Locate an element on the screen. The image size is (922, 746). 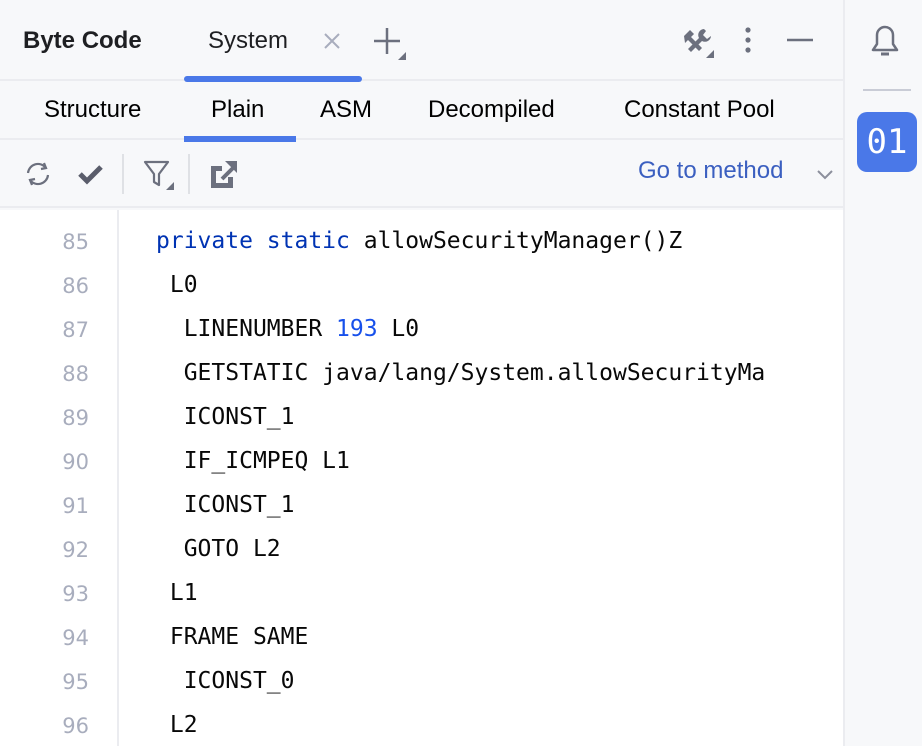
tab-structure: Structure is located at coordinates (101, 110).